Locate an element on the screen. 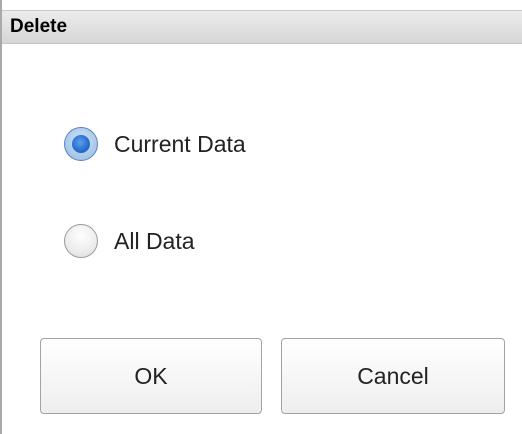  cancel-button: Cancel is located at coordinates (393, 376).